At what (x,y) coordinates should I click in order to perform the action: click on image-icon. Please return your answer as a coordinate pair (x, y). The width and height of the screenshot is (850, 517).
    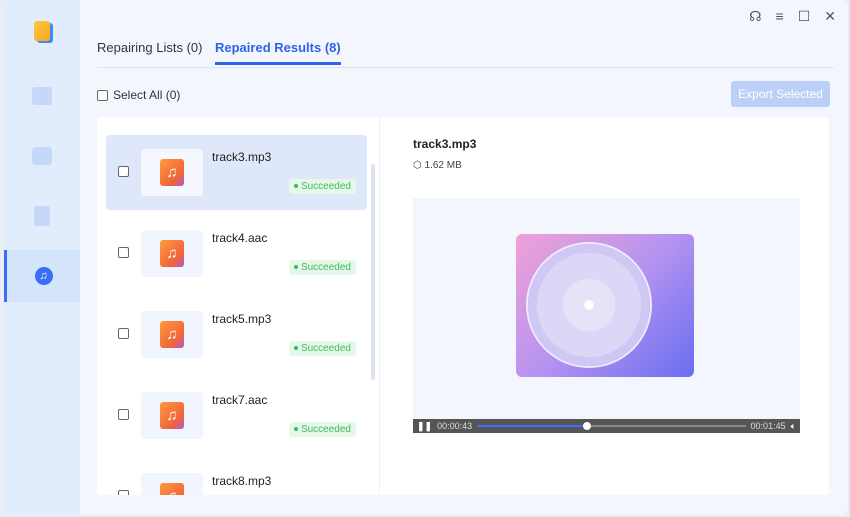
    Looking at the image, I should click on (42, 156).